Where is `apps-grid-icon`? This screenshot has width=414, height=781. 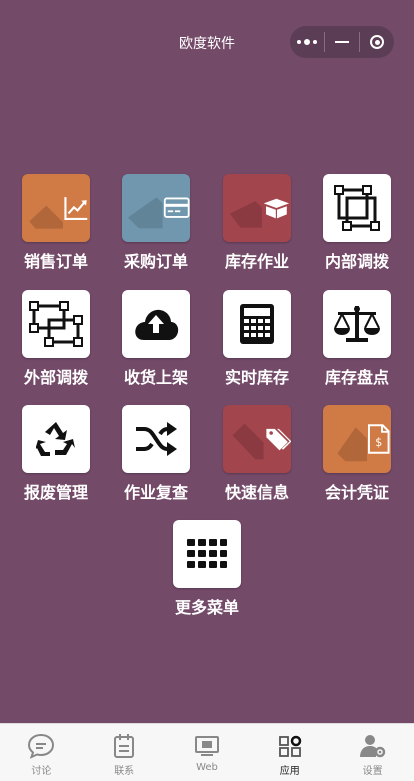
apps-grid-icon is located at coordinates (290, 746).